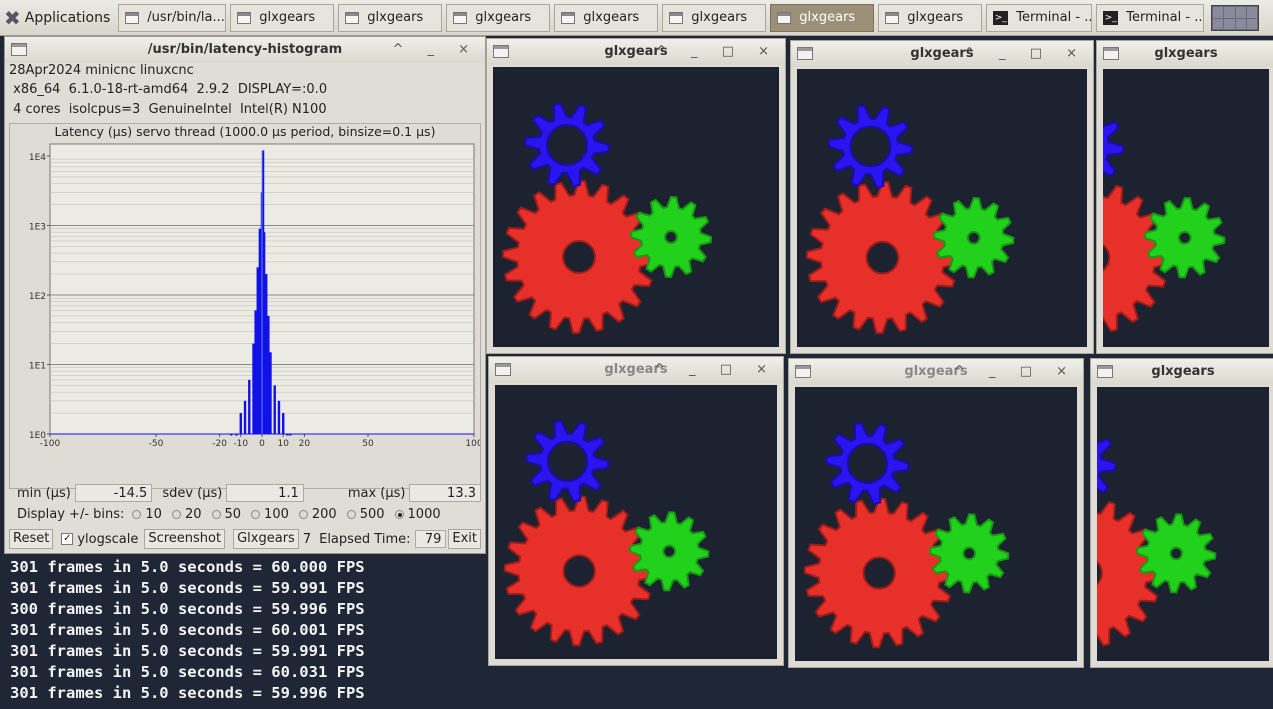  I want to click on window-controls: ^ _ ×, so click(435, 50).